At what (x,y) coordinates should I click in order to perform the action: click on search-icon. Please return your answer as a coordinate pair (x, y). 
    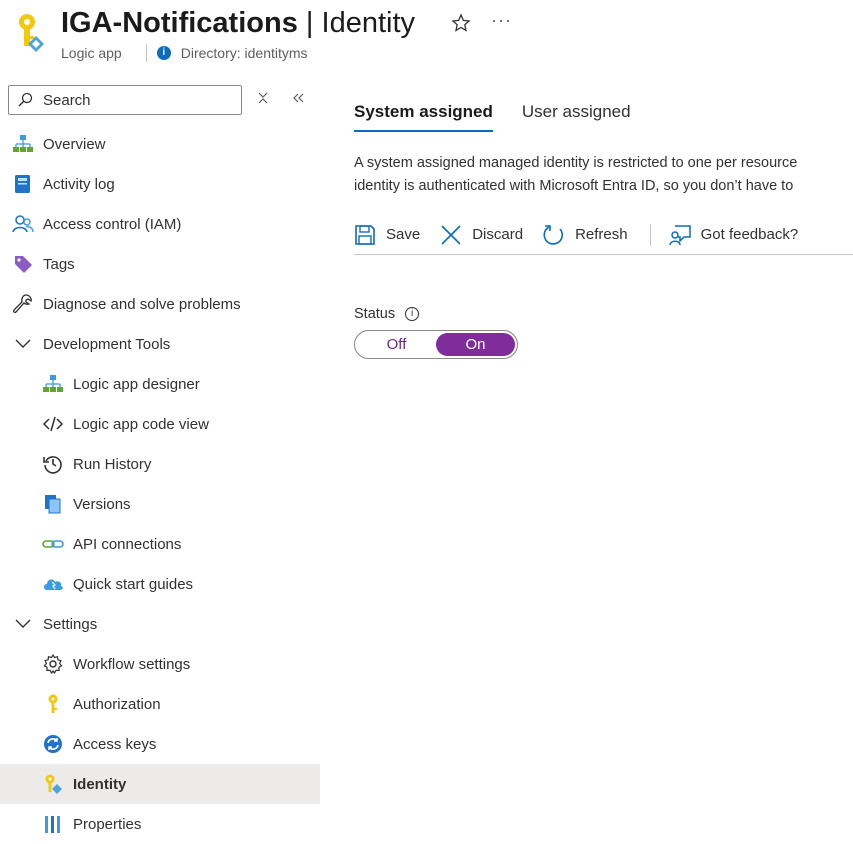
    Looking at the image, I should click on (25, 99).